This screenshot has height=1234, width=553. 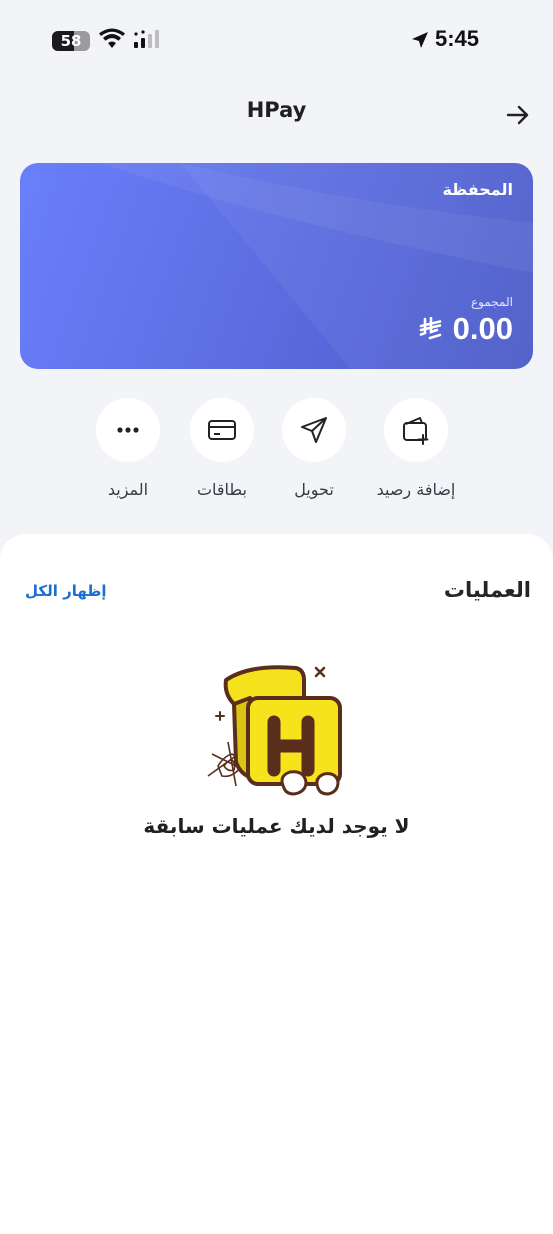 What do you see at coordinates (222, 489) in the screenshot?
I see `action-label: بطاقات` at bounding box center [222, 489].